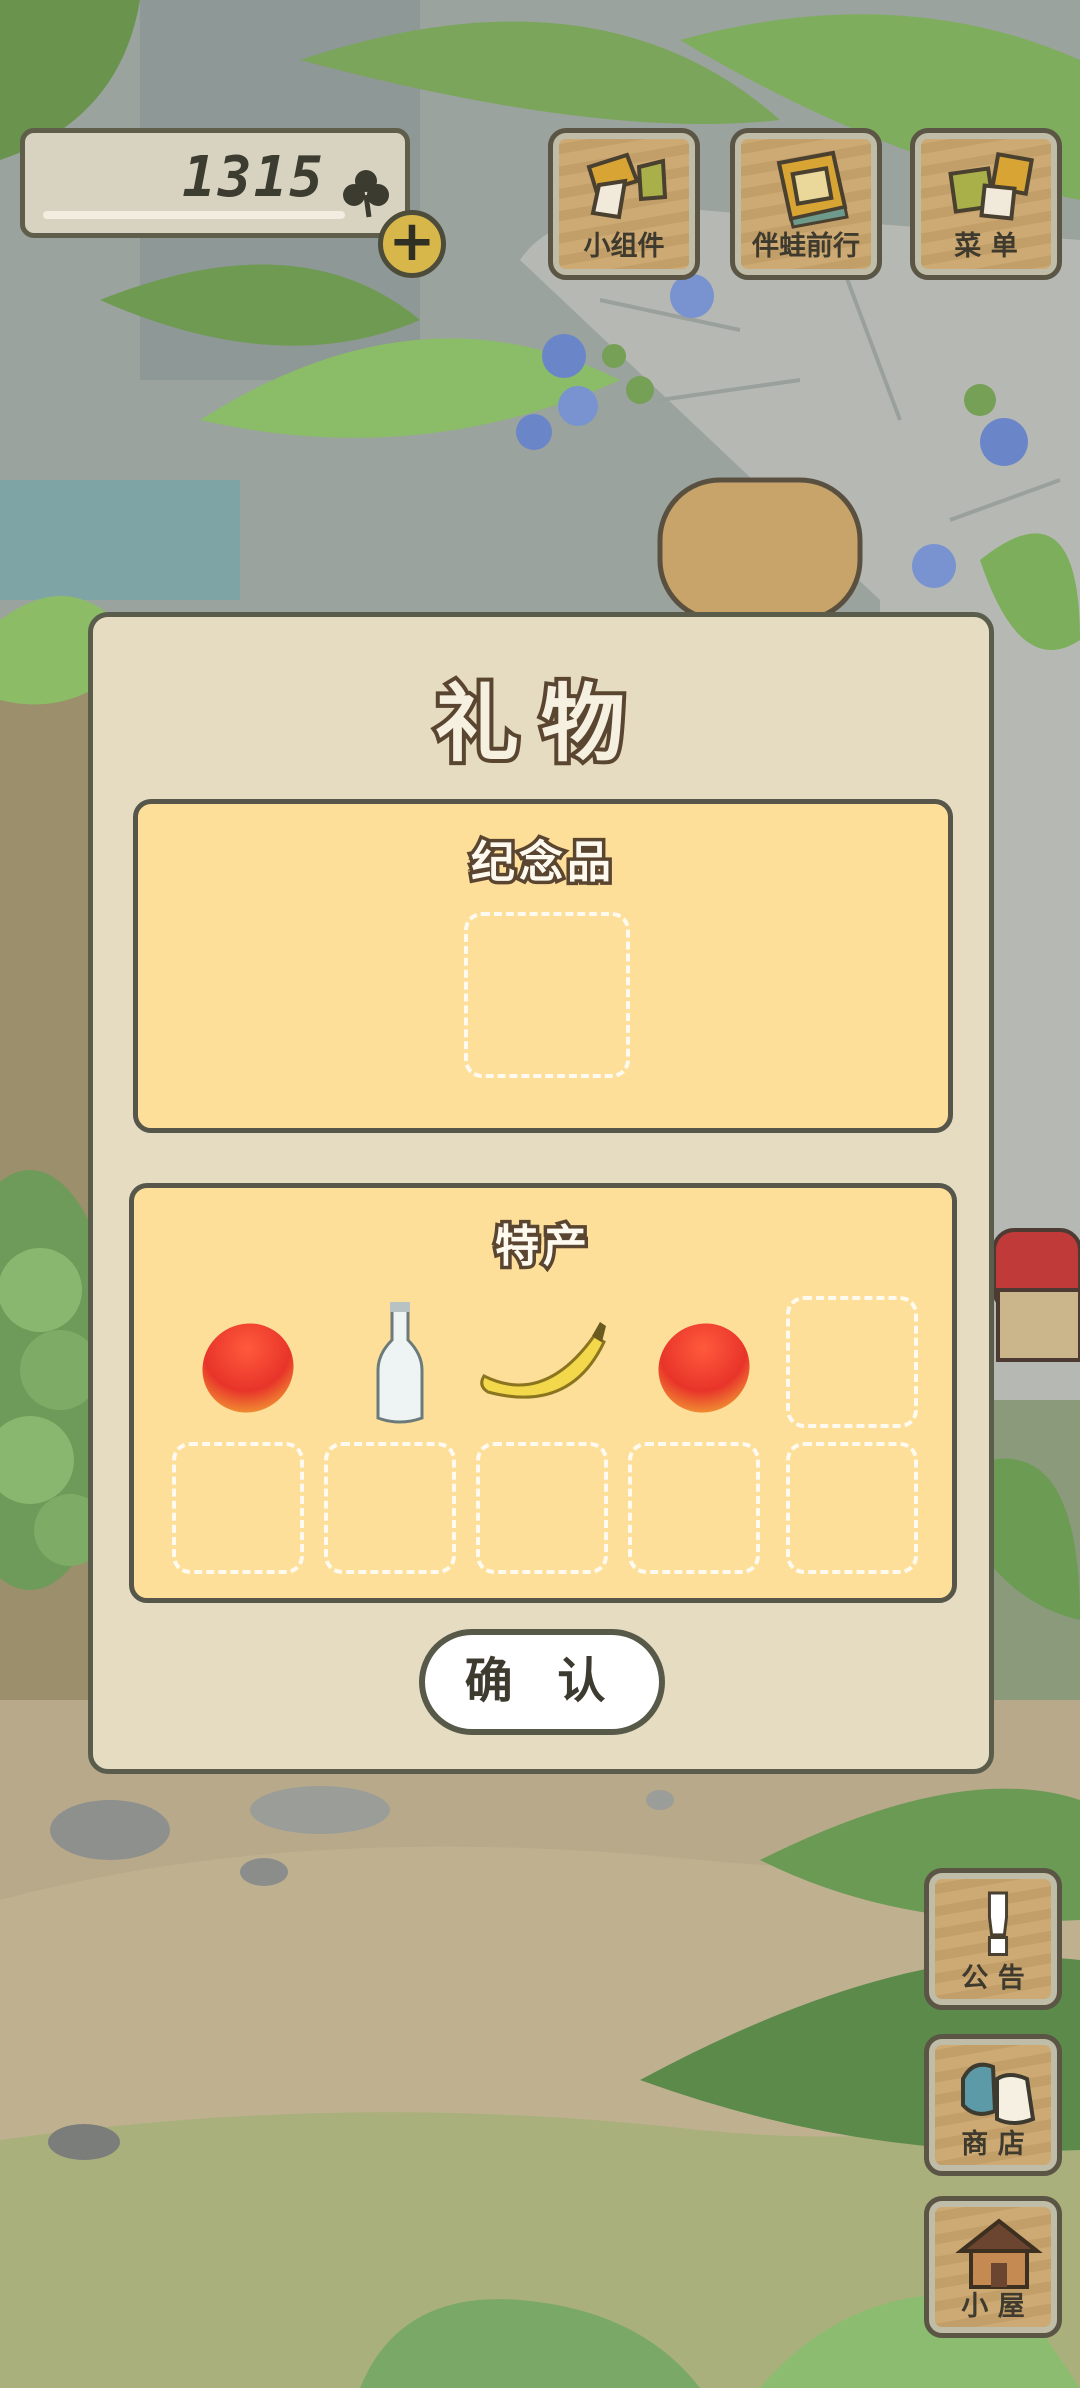 The height and width of the screenshot is (2388, 1080). What do you see at coordinates (991, 186) in the screenshot?
I see `menu-icon` at bounding box center [991, 186].